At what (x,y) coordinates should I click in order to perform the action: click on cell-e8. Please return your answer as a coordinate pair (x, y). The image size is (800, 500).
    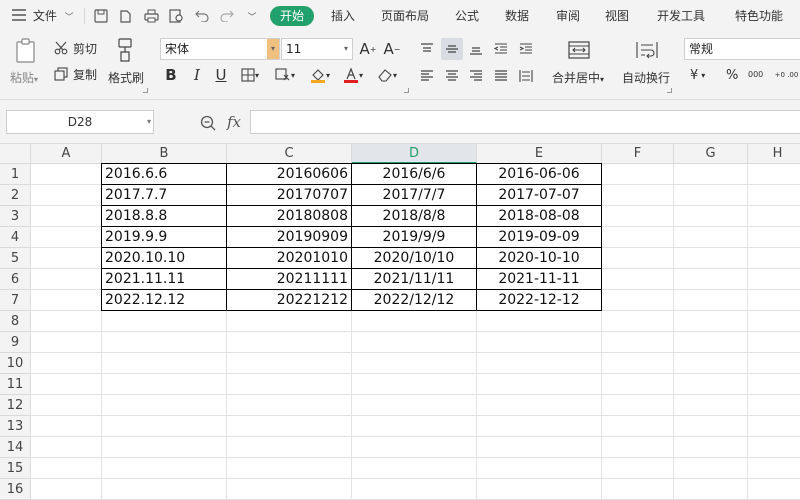
    Looking at the image, I should click on (539, 321).